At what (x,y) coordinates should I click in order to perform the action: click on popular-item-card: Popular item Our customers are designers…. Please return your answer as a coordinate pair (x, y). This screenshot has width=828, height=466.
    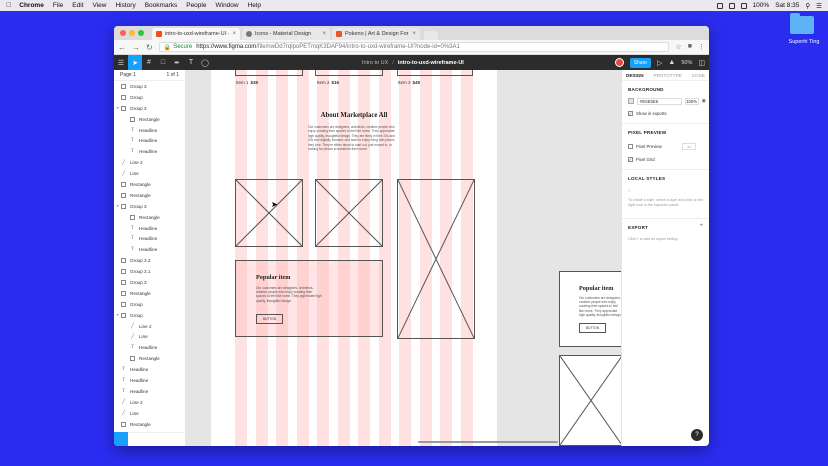
    Looking at the image, I should click on (309, 298).